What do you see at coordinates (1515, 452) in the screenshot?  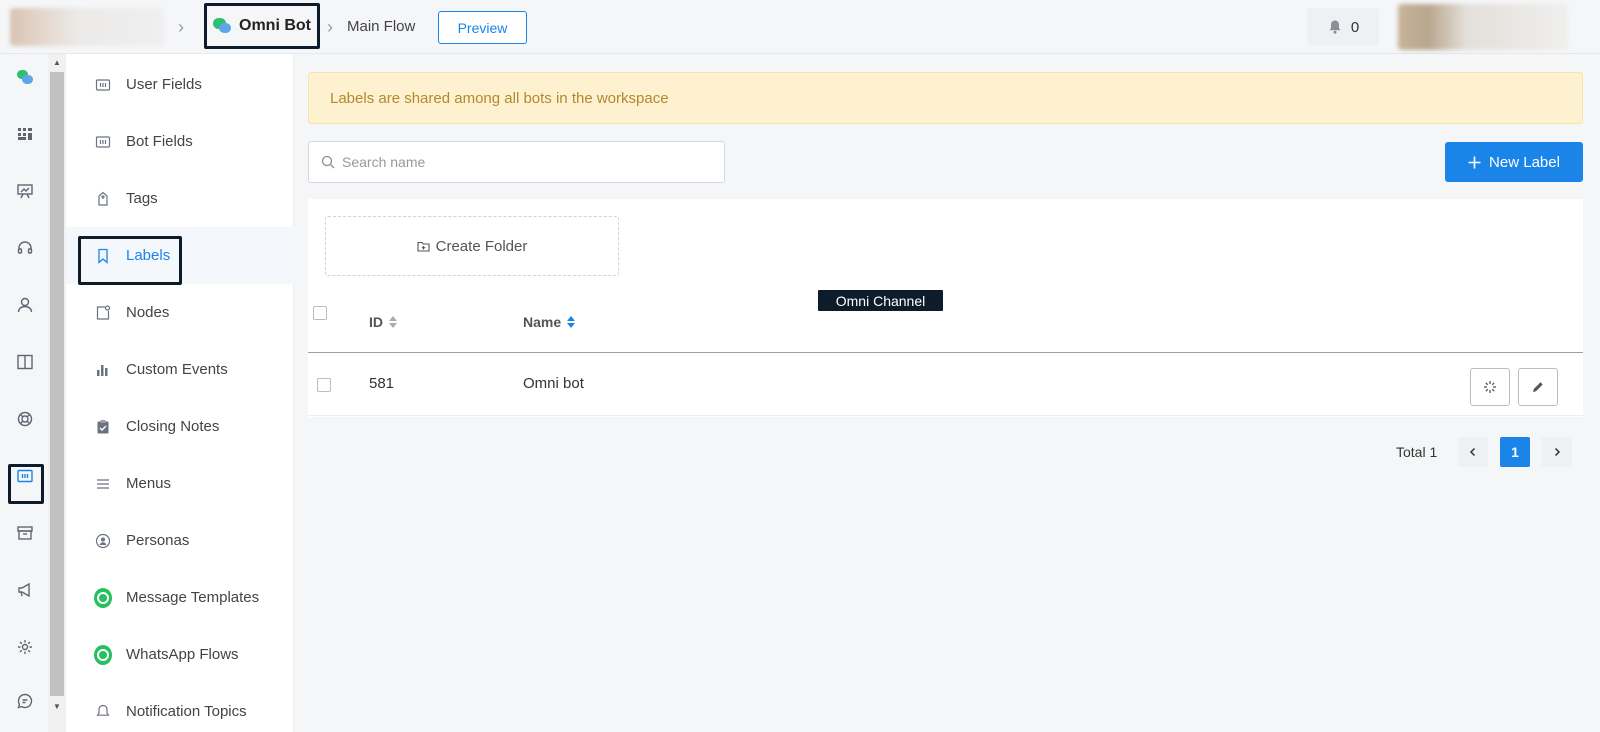 I see `page-button: 1` at bounding box center [1515, 452].